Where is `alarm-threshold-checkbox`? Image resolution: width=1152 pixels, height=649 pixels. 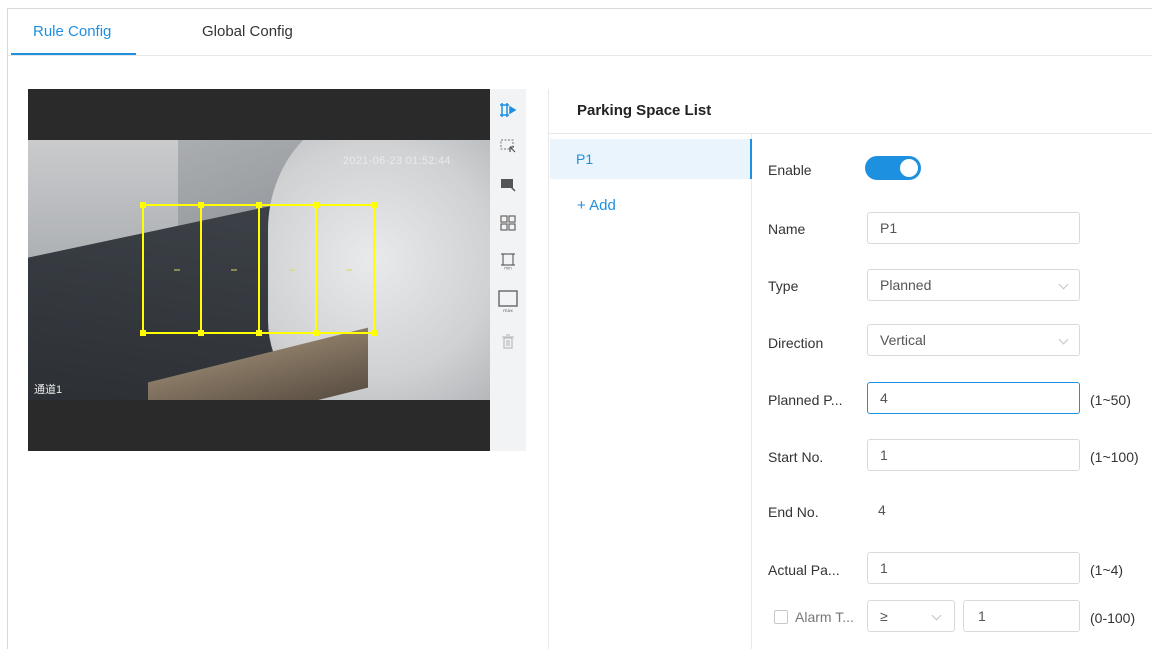 alarm-threshold-checkbox is located at coordinates (781, 617).